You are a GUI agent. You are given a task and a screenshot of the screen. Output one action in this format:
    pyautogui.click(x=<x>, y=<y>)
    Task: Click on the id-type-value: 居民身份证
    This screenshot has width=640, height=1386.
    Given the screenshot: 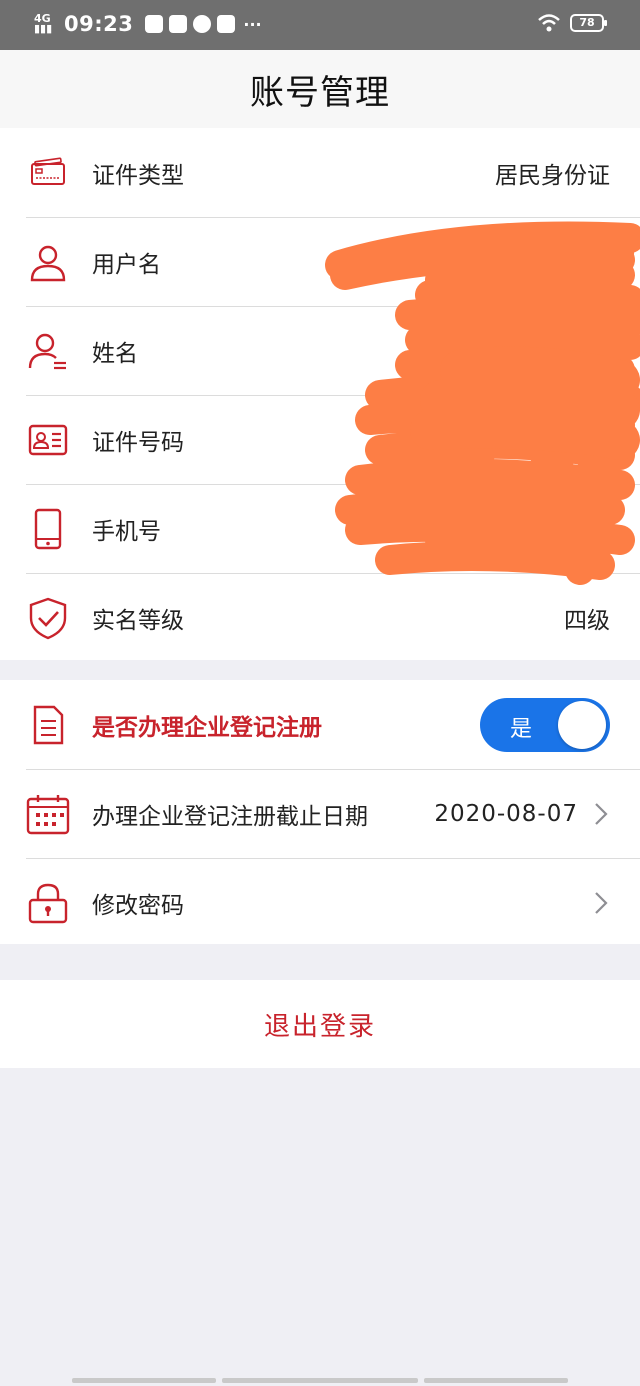 What is the action you would take?
    pyautogui.click(x=552, y=175)
    